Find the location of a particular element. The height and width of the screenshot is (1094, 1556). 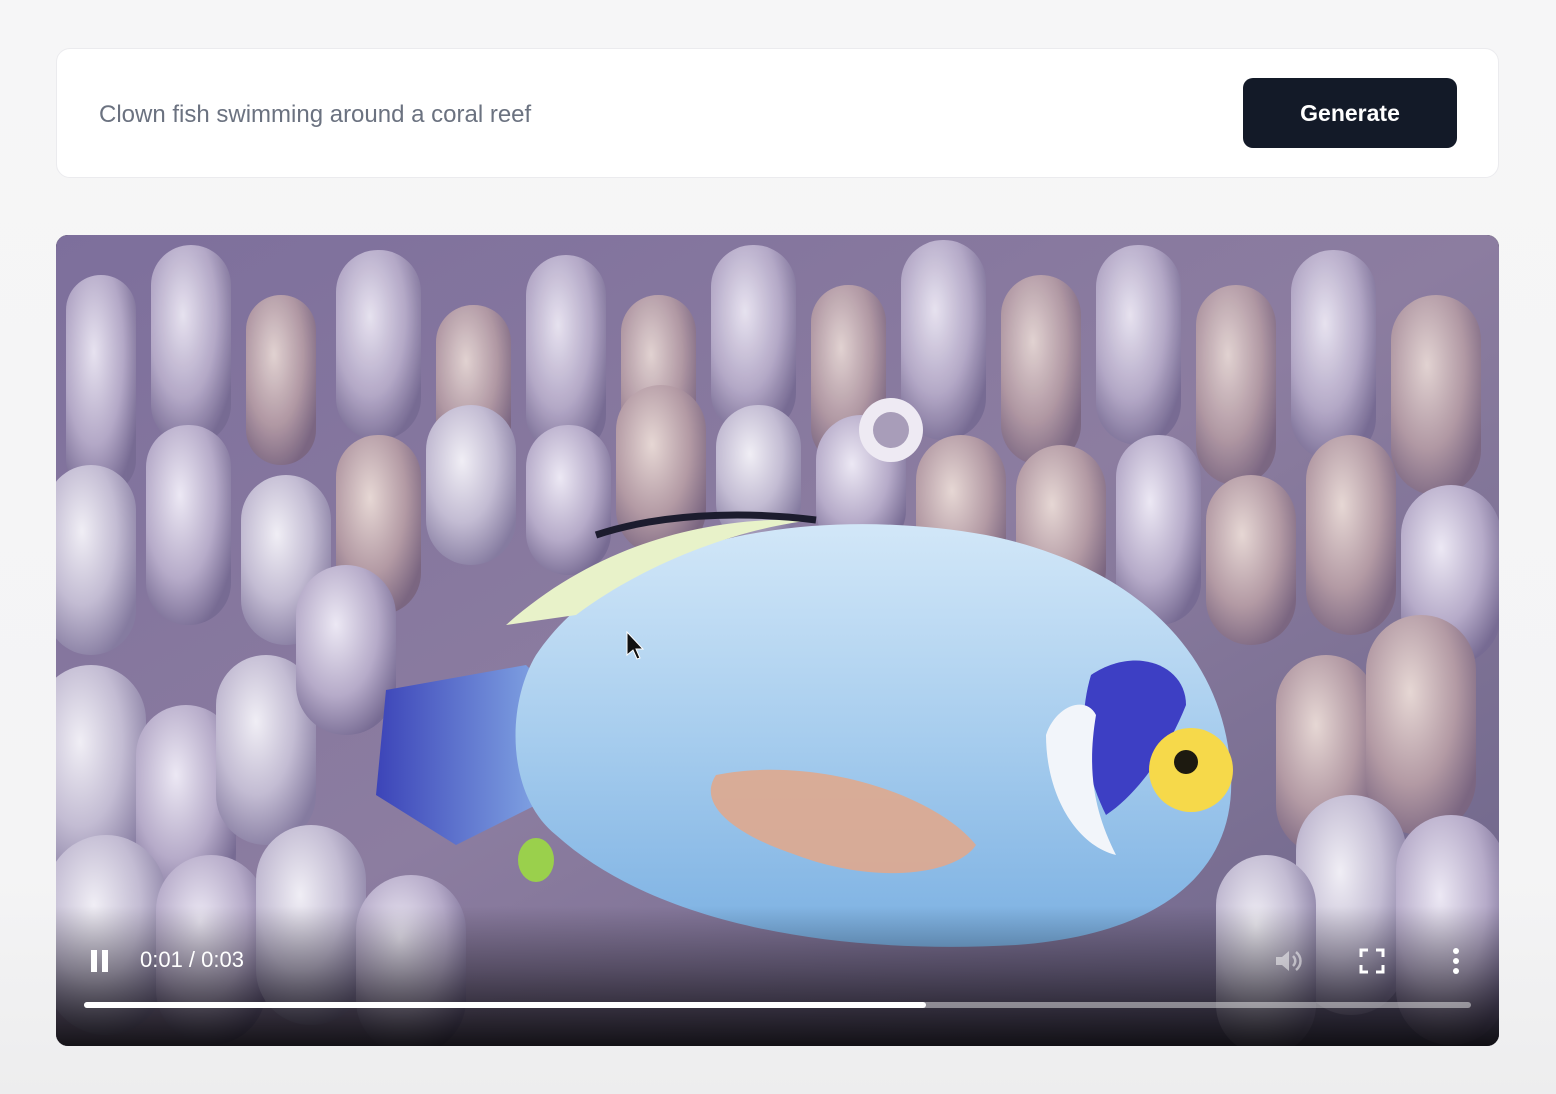

pause-icon is located at coordinates (99, 961).